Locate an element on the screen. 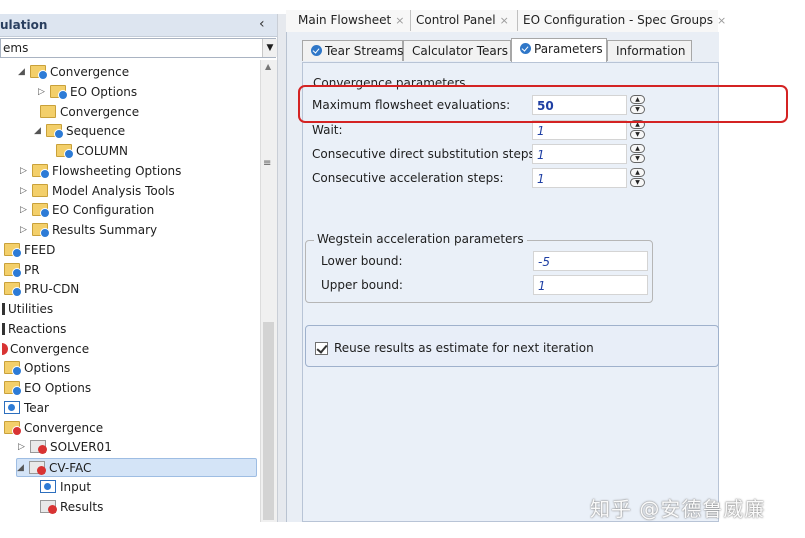 Image resolution: width=805 pixels, height=538 pixels. watermark: 知乎 @安德鲁威廉 is located at coordinates (678, 509).